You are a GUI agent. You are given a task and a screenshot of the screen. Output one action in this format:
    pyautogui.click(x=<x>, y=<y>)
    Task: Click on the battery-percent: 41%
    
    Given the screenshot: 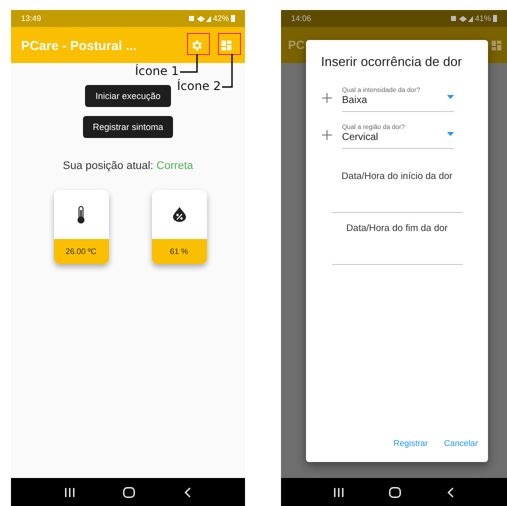 What is the action you would take?
    pyautogui.click(x=482, y=18)
    